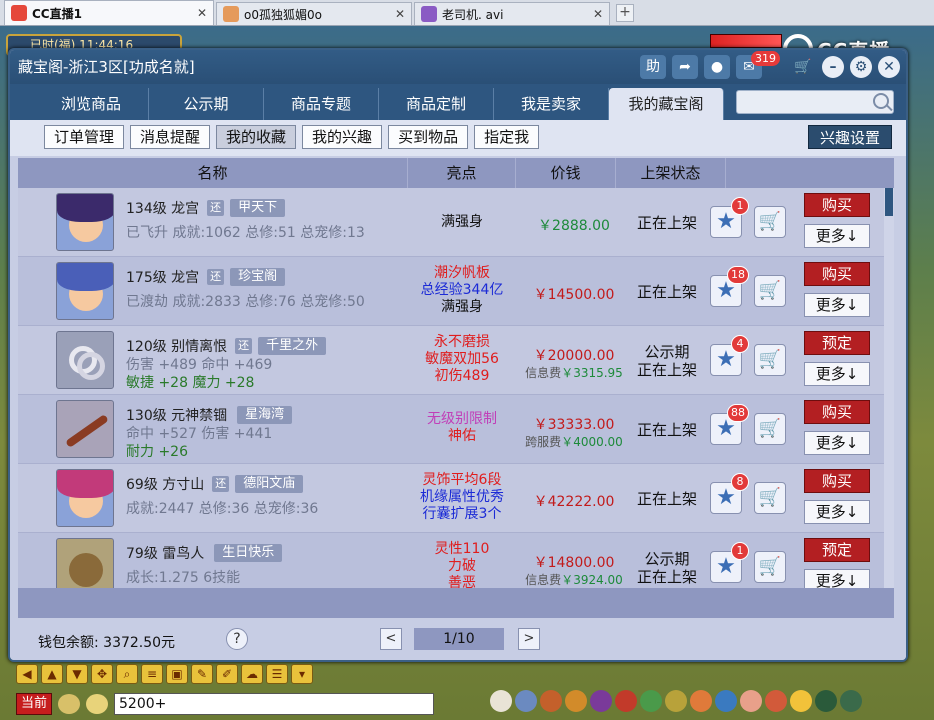  What do you see at coordinates (314, 13) in the screenshot?
I see `browser-tab-fox: o0孤独狐媚0o ✕` at bounding box center [314, 13].